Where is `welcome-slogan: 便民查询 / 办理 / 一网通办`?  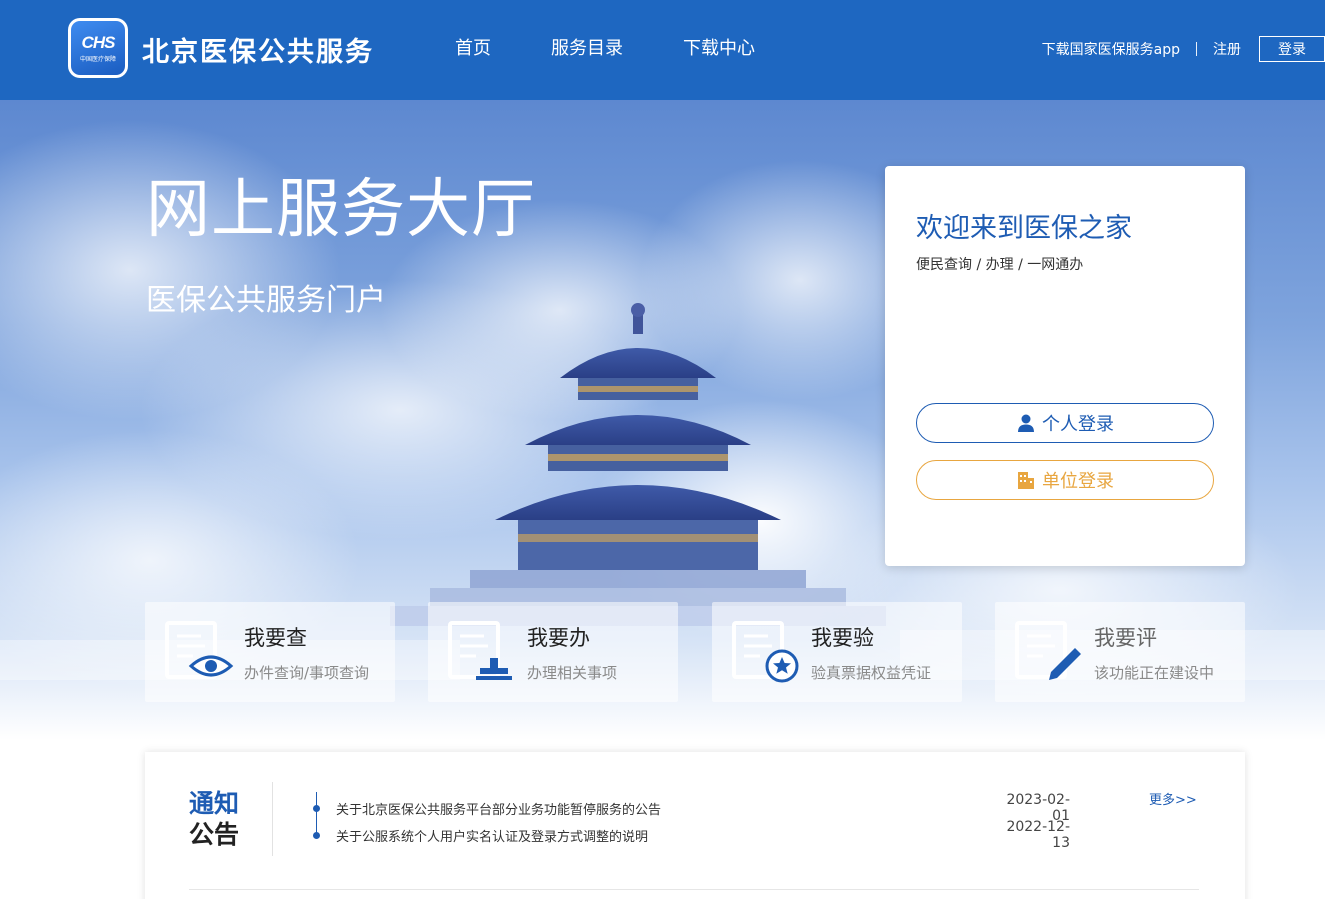
welcome-slogan: 便民查询 / 办理 / 一网通办 is located at coordinates (1000, 265).